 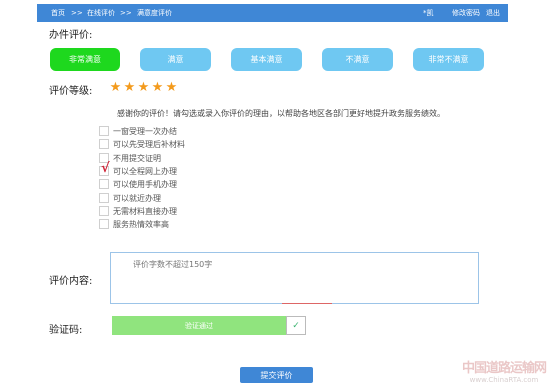 I want to click on site-watermark: 中国道路运输网 www.ChinaRTA.com, so click(x=504, y=375).